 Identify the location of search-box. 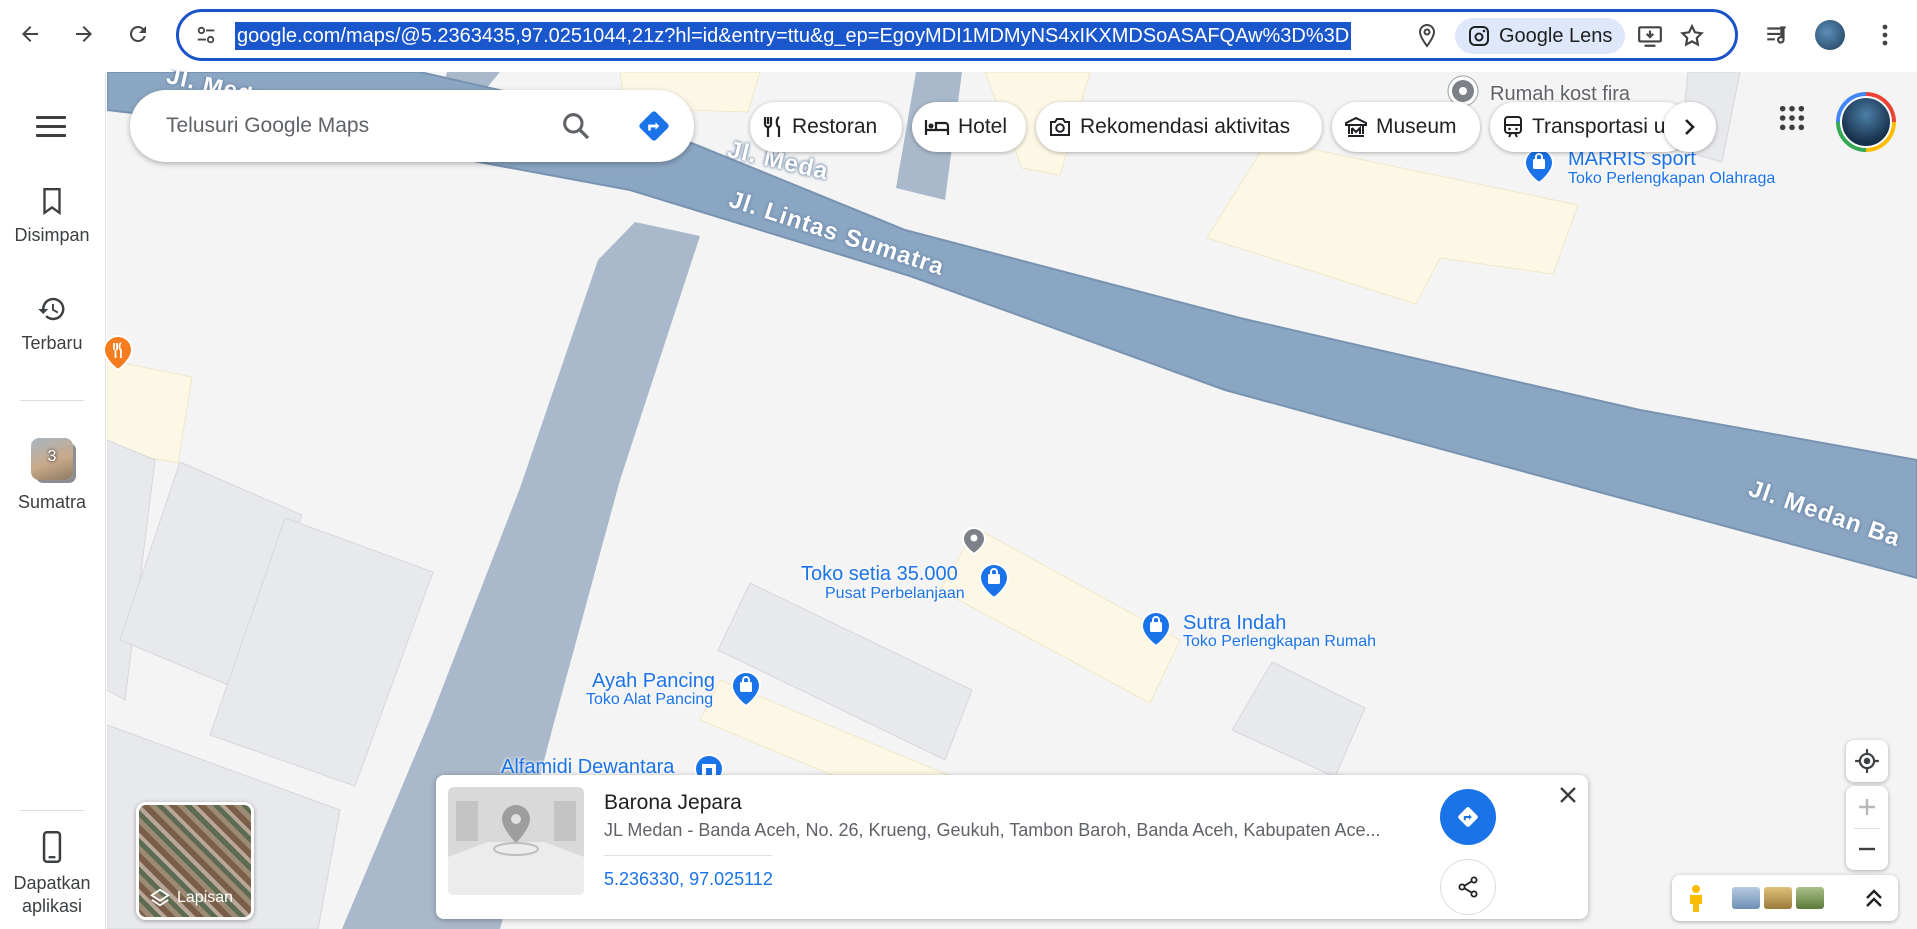
(412, 126).